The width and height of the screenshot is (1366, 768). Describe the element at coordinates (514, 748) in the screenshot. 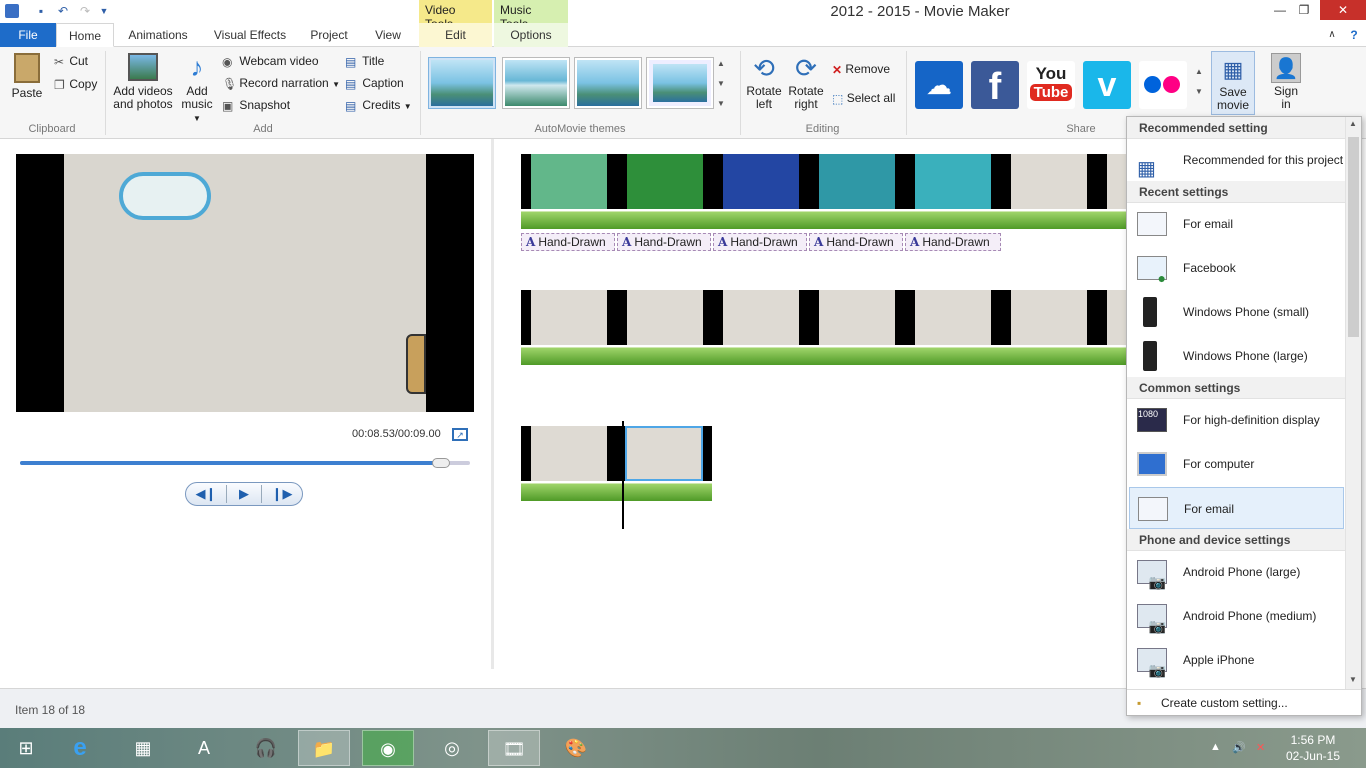

I see `movie-maker-taskbar-icon: 🎞` at that location.